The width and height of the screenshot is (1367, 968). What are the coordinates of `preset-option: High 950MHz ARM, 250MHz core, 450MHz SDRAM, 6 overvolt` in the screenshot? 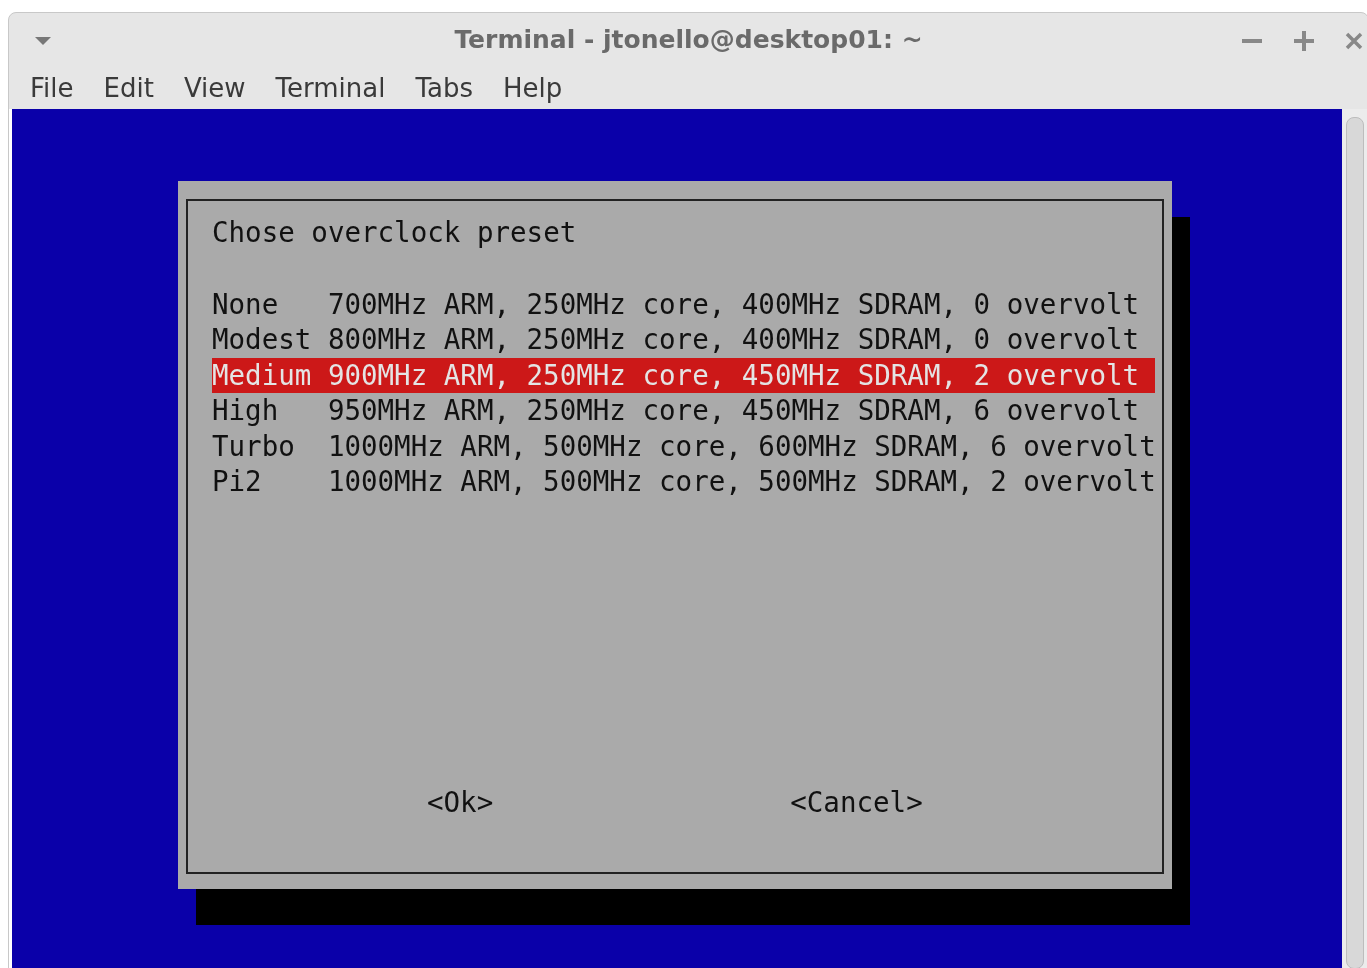 It's located at (683, 411).